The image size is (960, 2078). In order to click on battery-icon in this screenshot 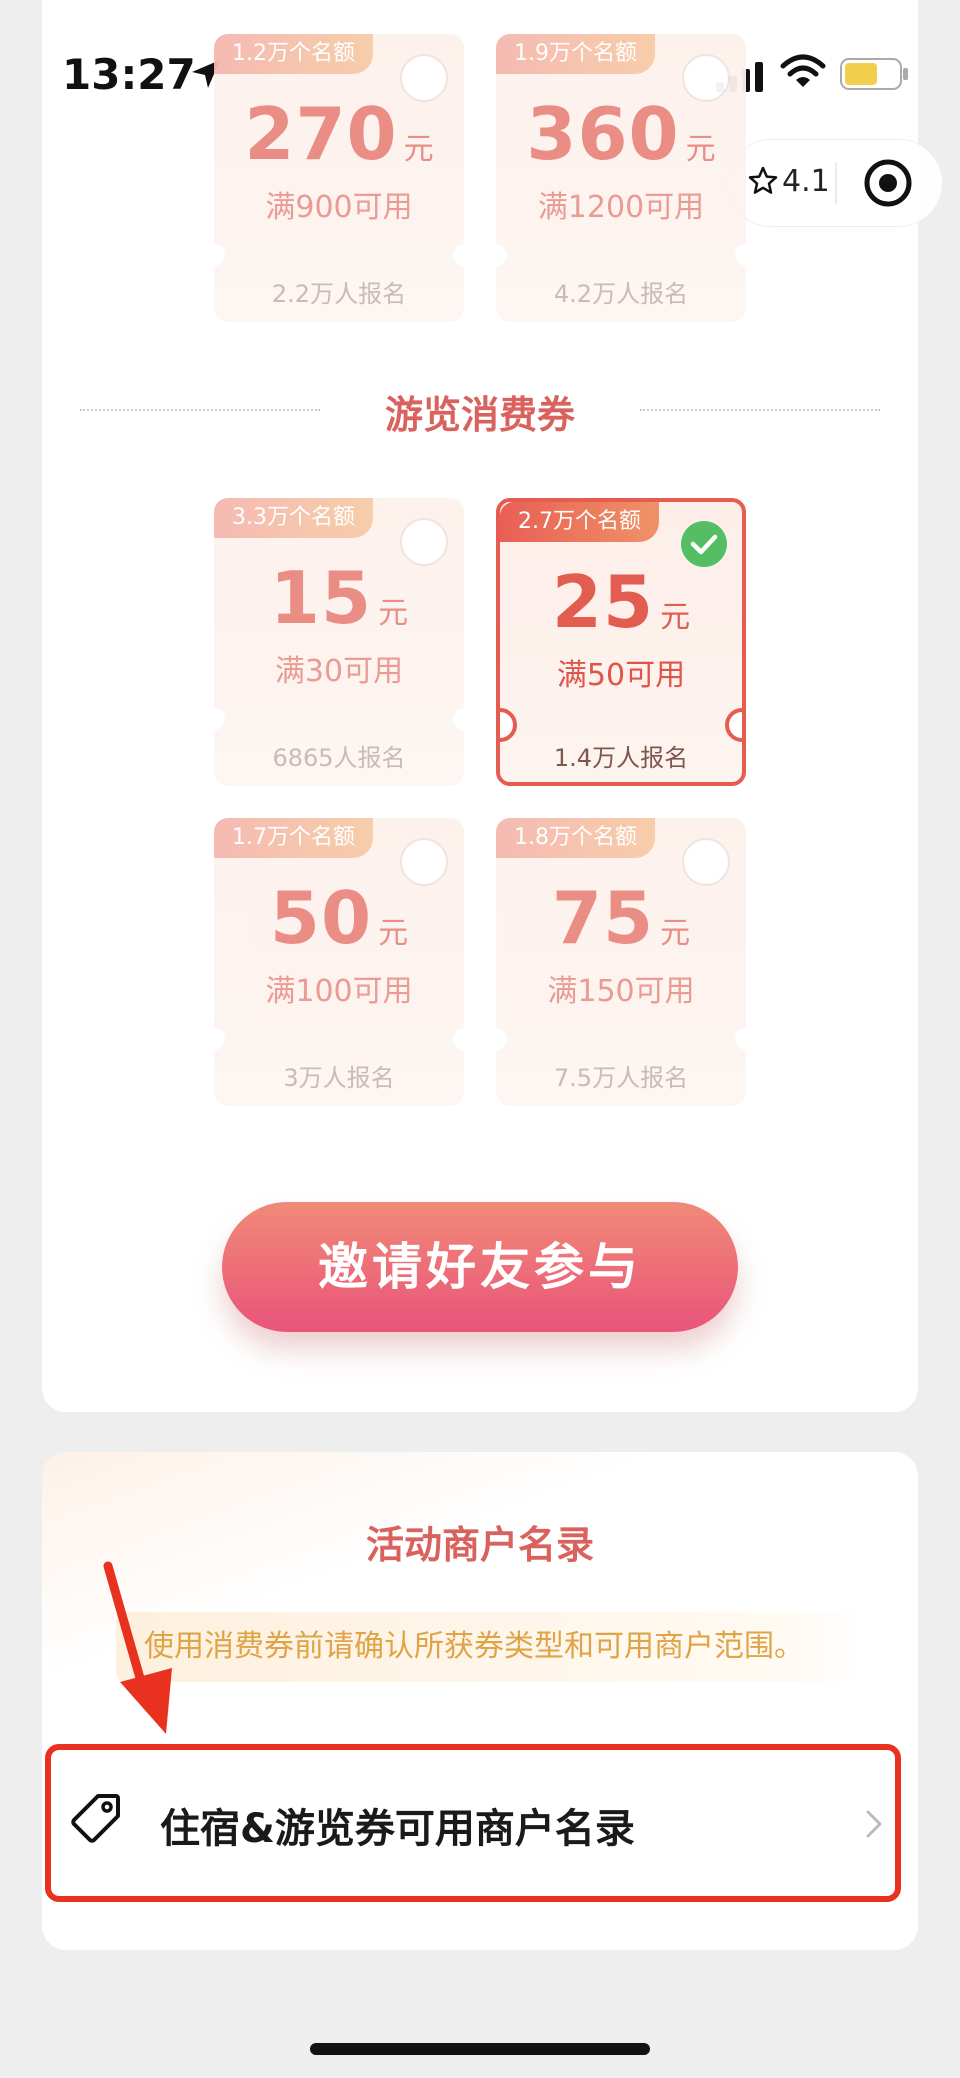, I will do `click(874, 74)`.